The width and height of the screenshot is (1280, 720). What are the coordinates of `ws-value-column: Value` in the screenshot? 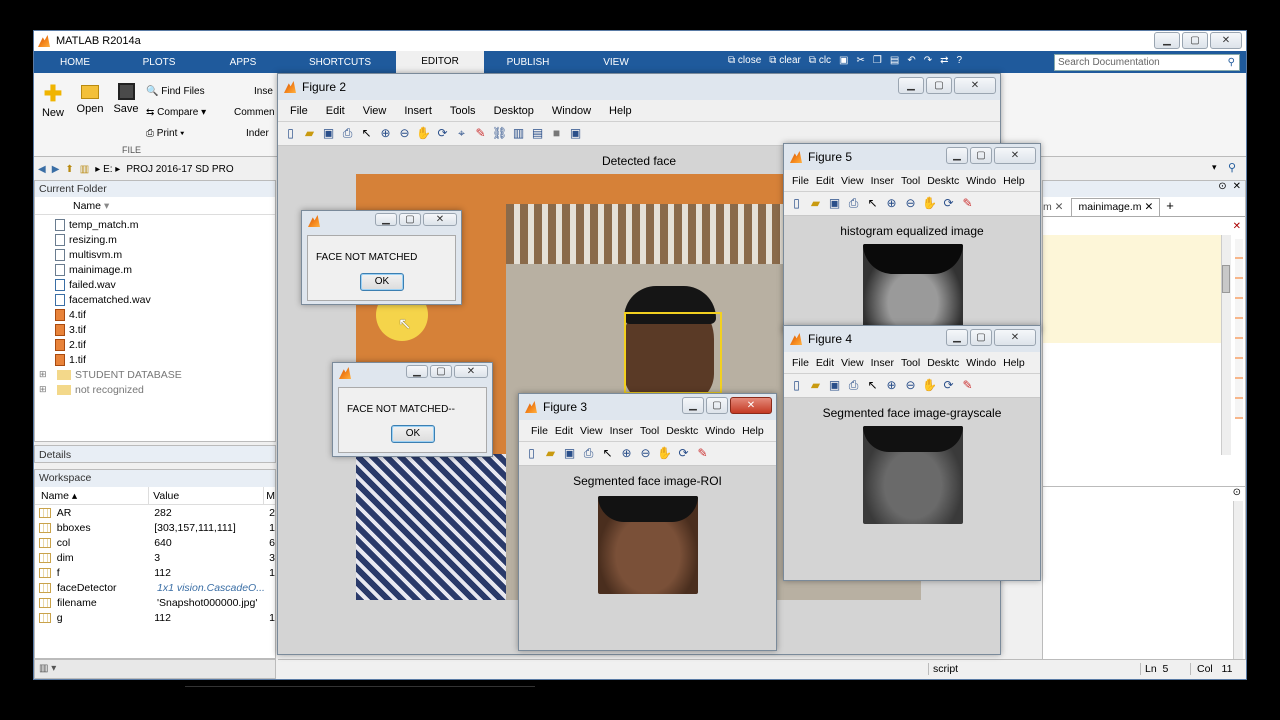 It's located at (205, 495).